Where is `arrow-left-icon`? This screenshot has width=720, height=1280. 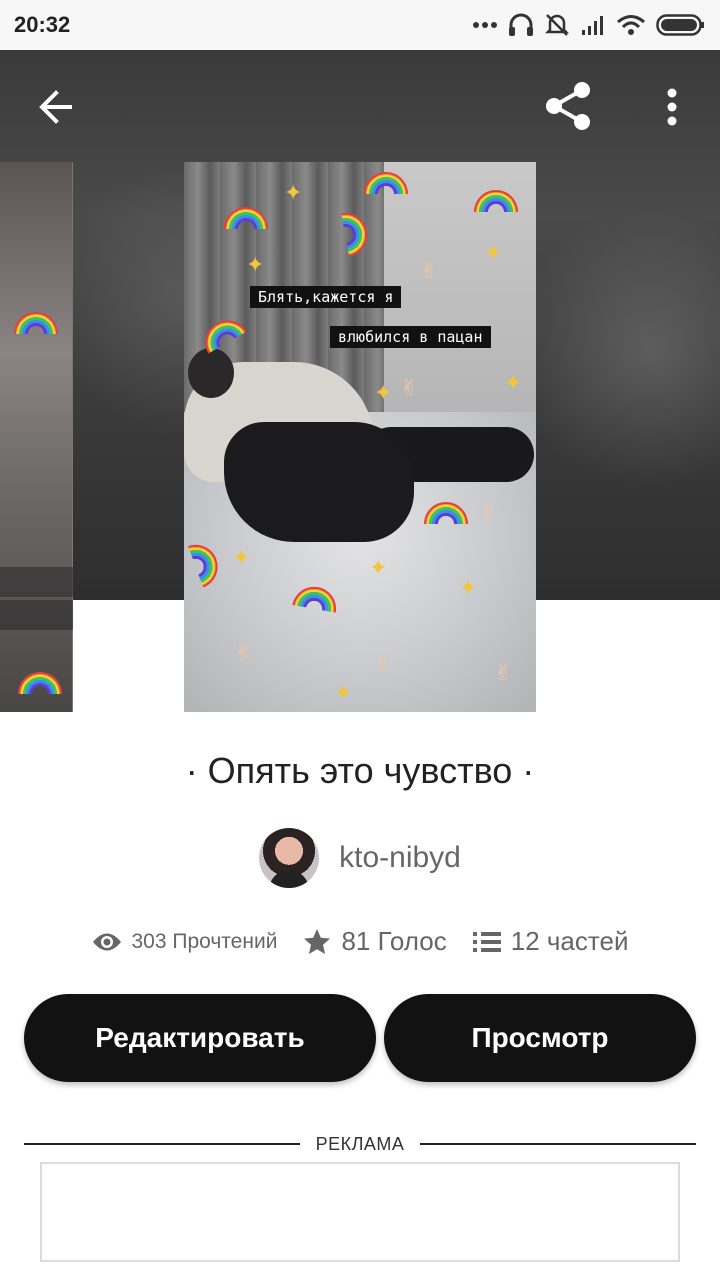
arrow-left-icon is located at coordinates (55, 107).